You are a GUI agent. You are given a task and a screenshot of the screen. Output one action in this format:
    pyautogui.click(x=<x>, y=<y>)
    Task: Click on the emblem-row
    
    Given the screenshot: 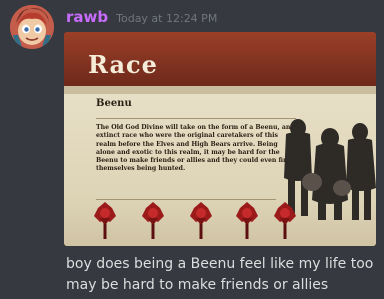 What is the action you would take?
    pyautogui.click(x=202, y=220)
    